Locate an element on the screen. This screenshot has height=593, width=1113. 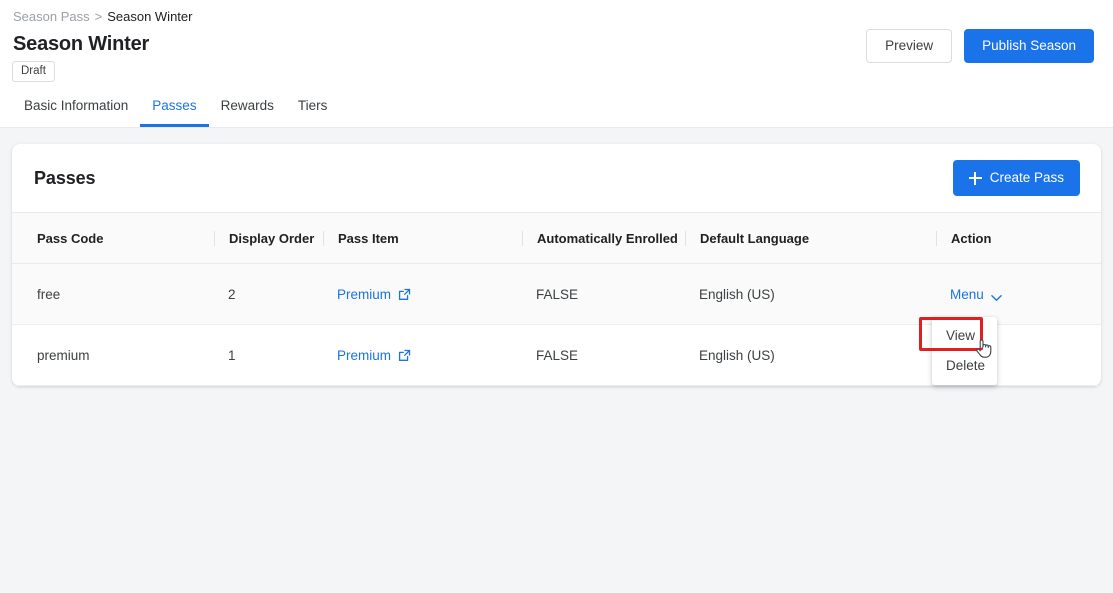
cell-display-order: 1 is located at coordinates (268, 355).